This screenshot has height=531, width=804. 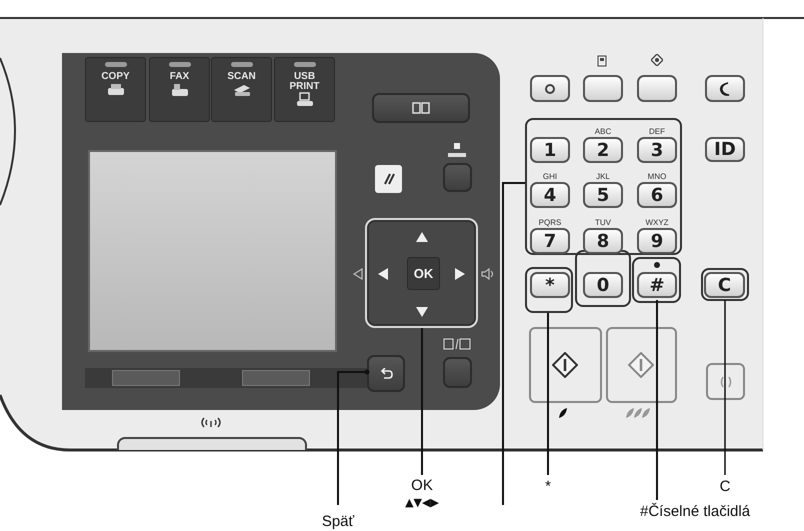 What do you see at coordinates (550, 88) in the screenshot?
I see `home-button` at bounding box center [550, 88].